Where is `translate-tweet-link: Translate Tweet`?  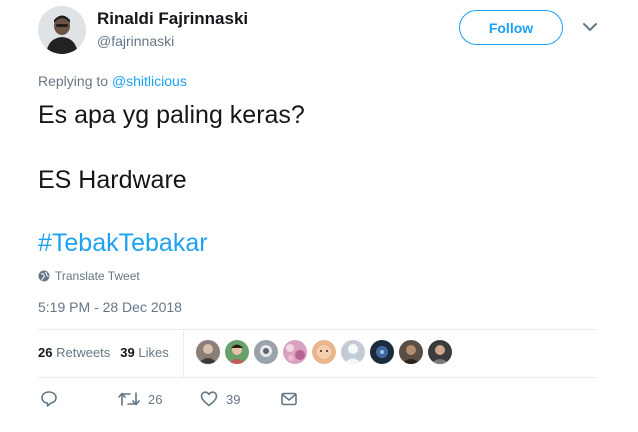 translate-tweet-link: Translate Tweet is located at coordinates (89, 276).